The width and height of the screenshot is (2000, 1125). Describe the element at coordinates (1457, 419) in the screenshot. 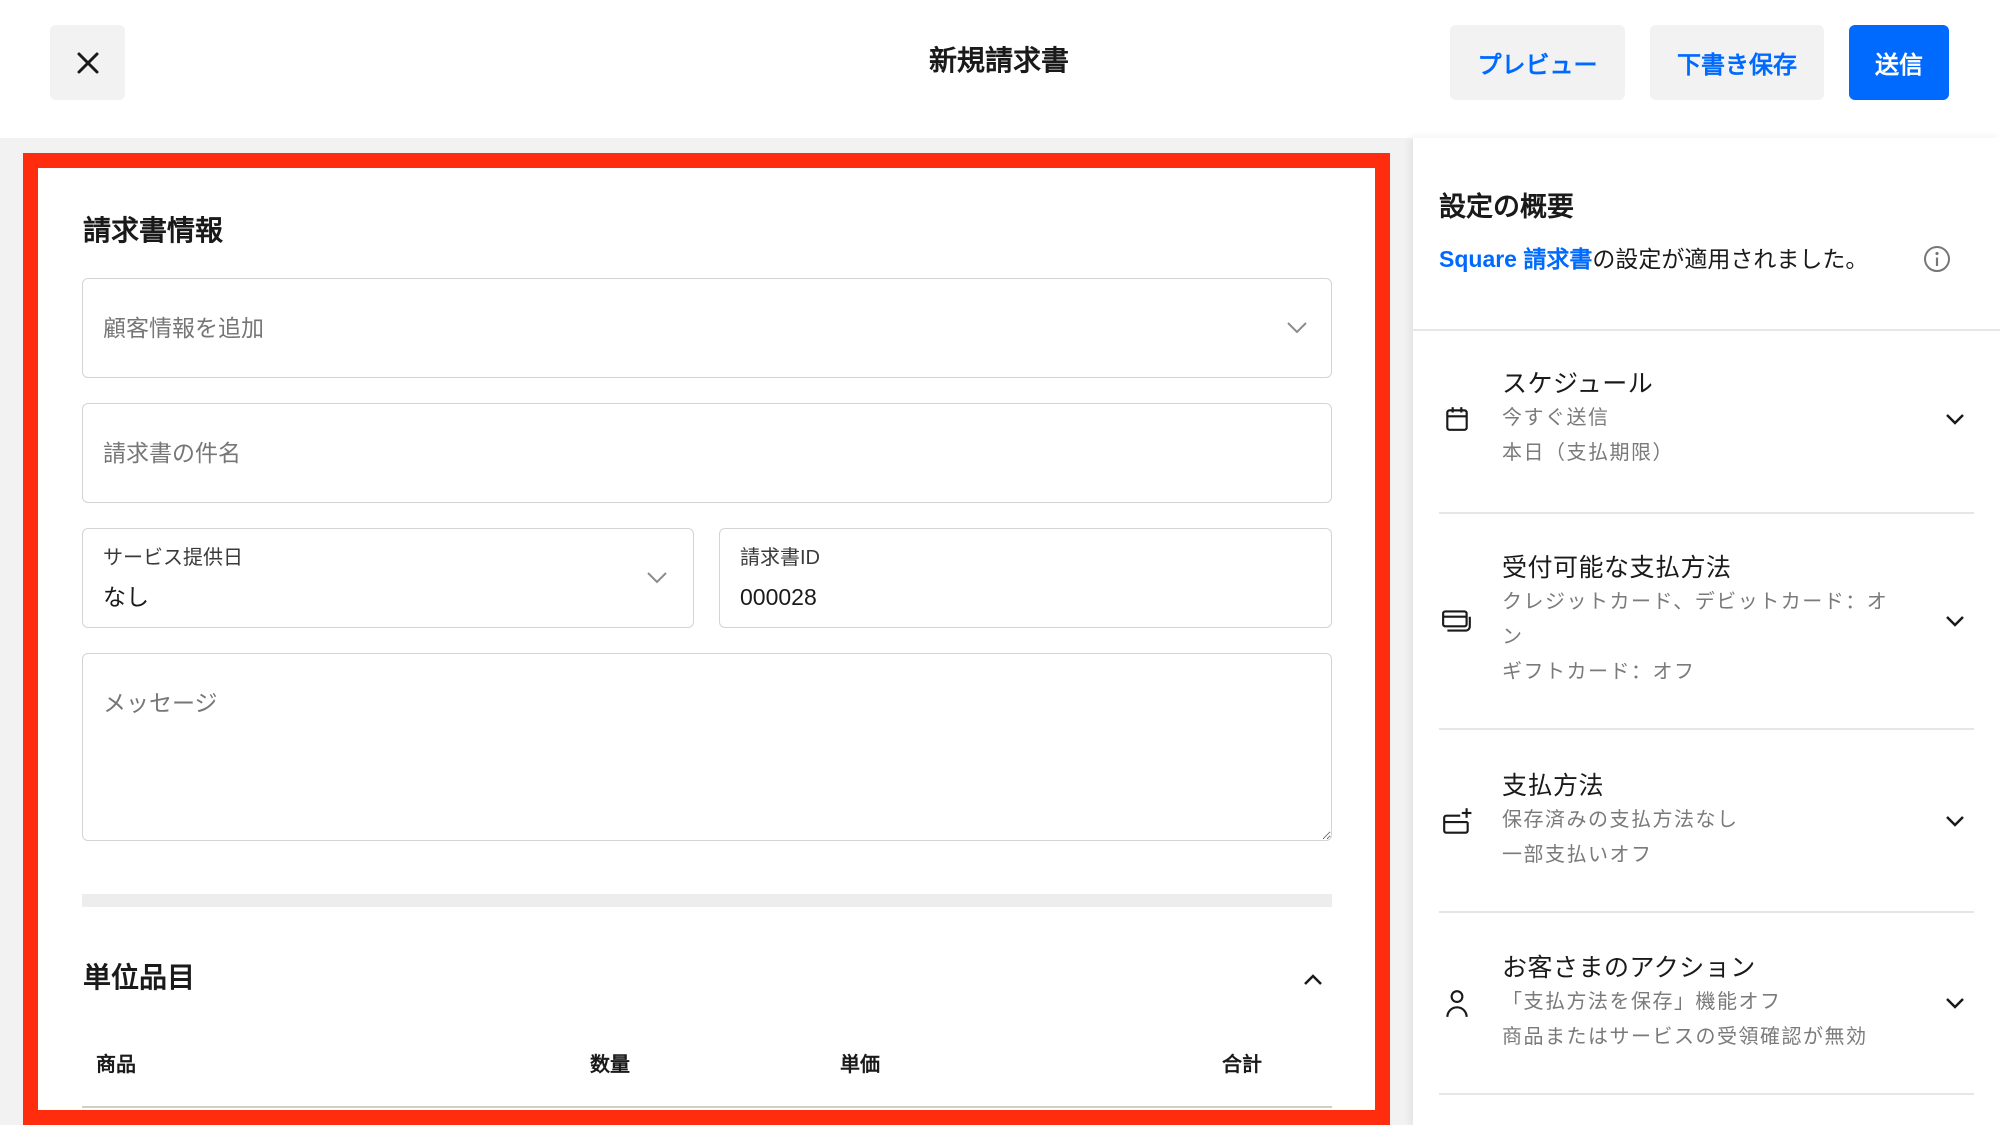

I see `calendar-icon` at that location.